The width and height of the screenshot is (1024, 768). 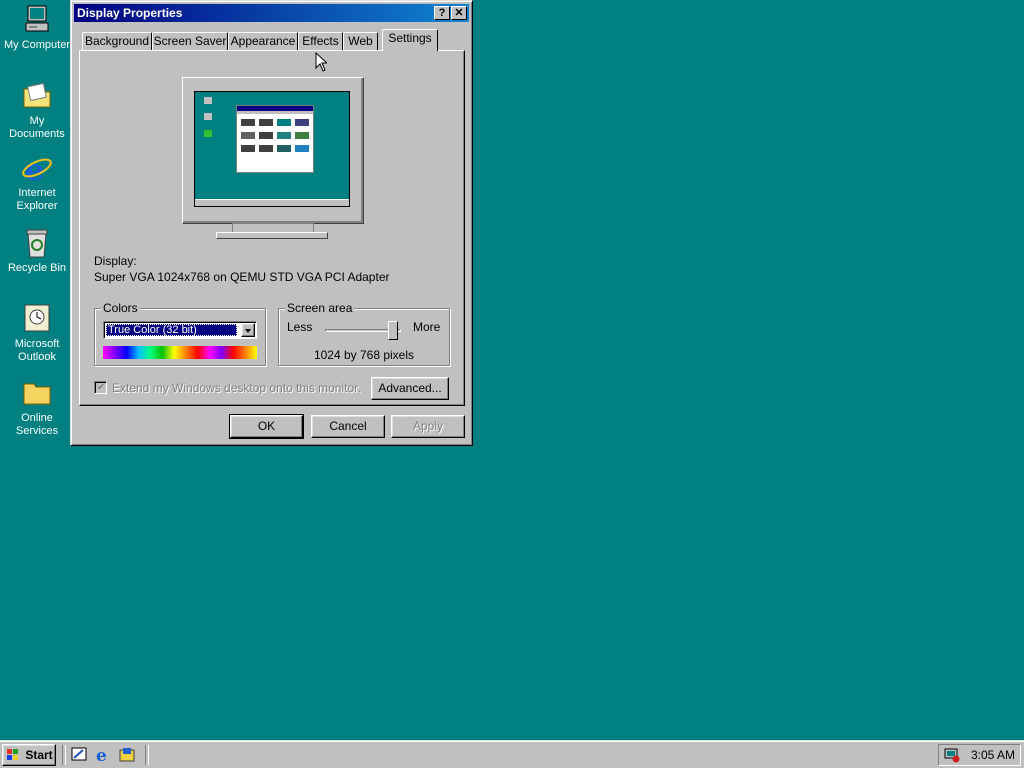 I want to click on recycle-bin-icon, so click(x=37, y=243).